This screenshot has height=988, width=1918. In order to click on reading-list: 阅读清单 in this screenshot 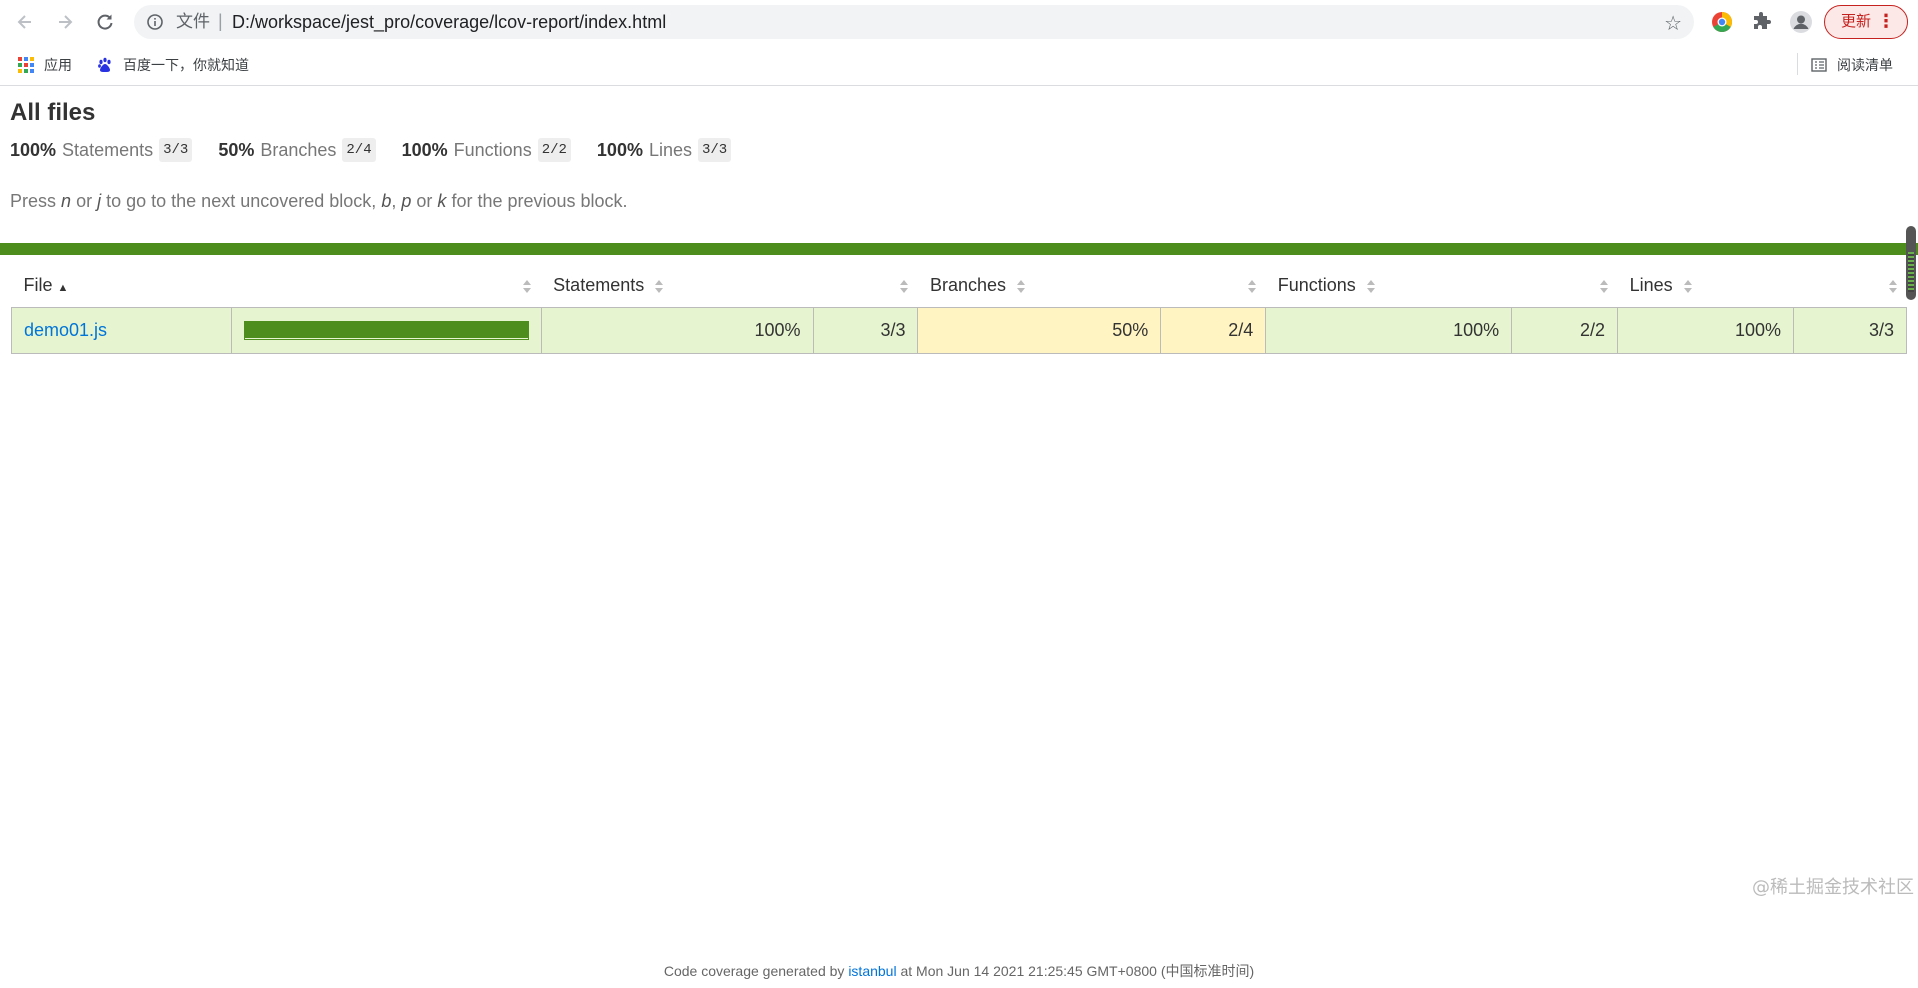, I will do `click(1852, 65)`.